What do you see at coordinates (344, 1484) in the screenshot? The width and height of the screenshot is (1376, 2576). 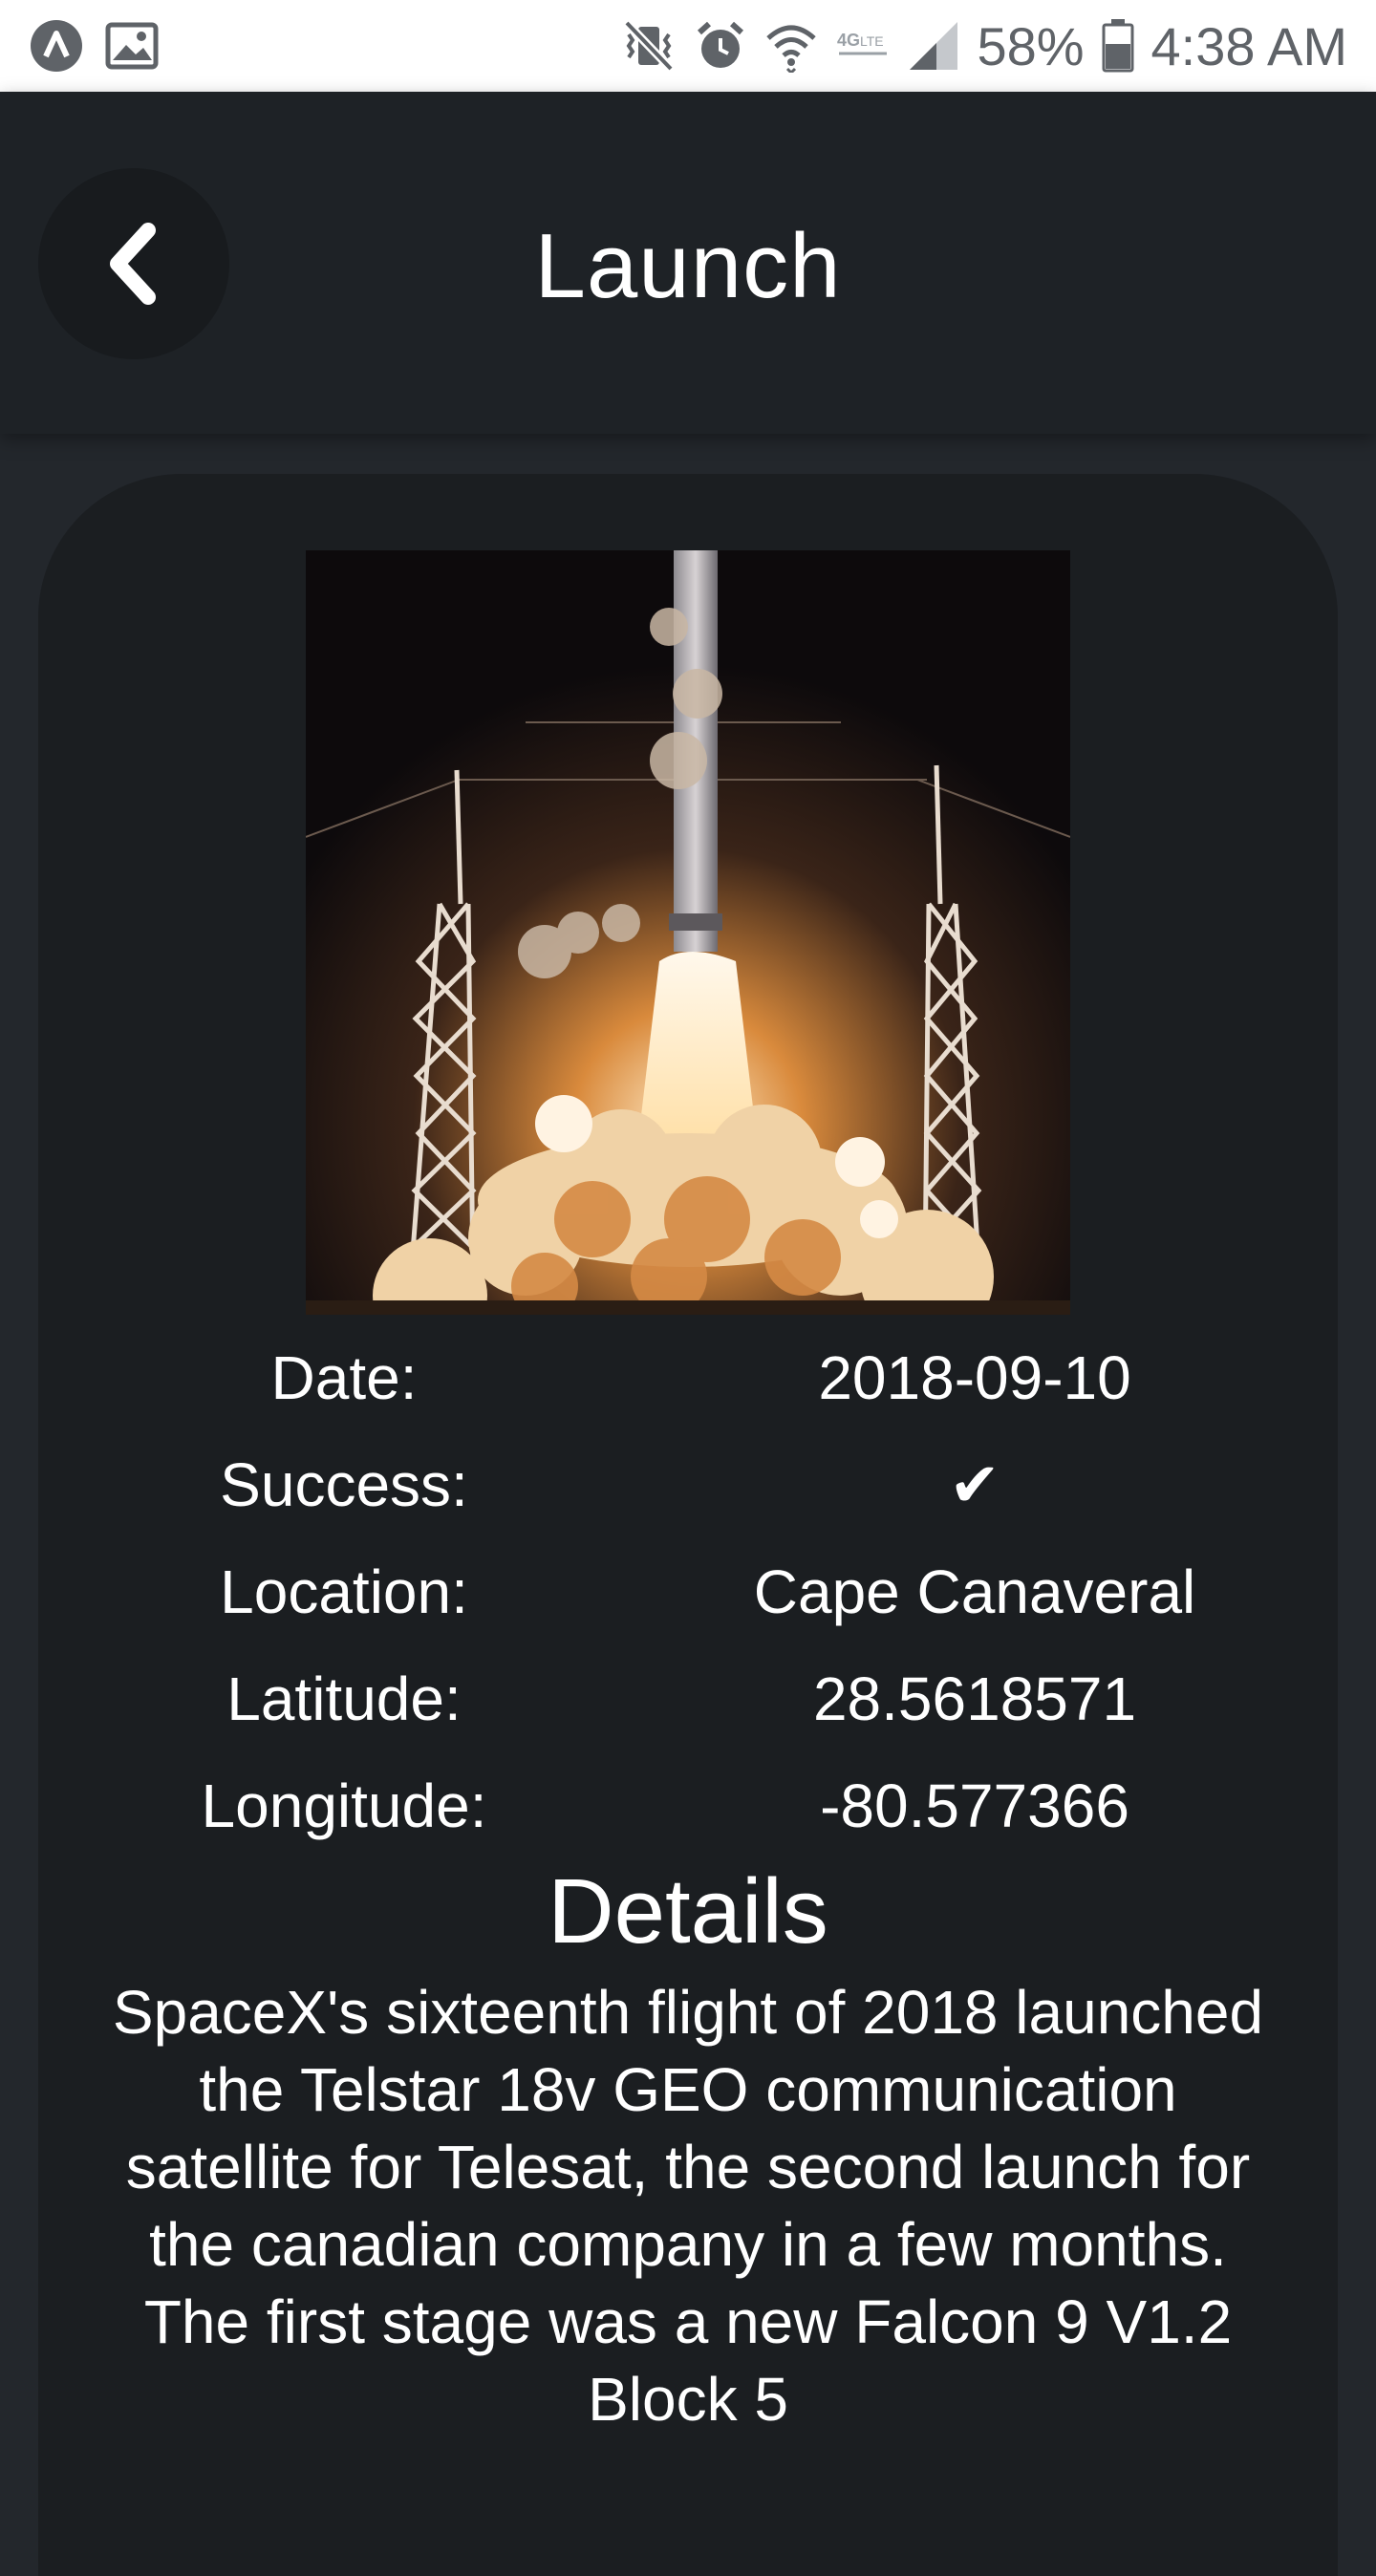 I see `success-label: Success:` at bounding box center [344, 1484].